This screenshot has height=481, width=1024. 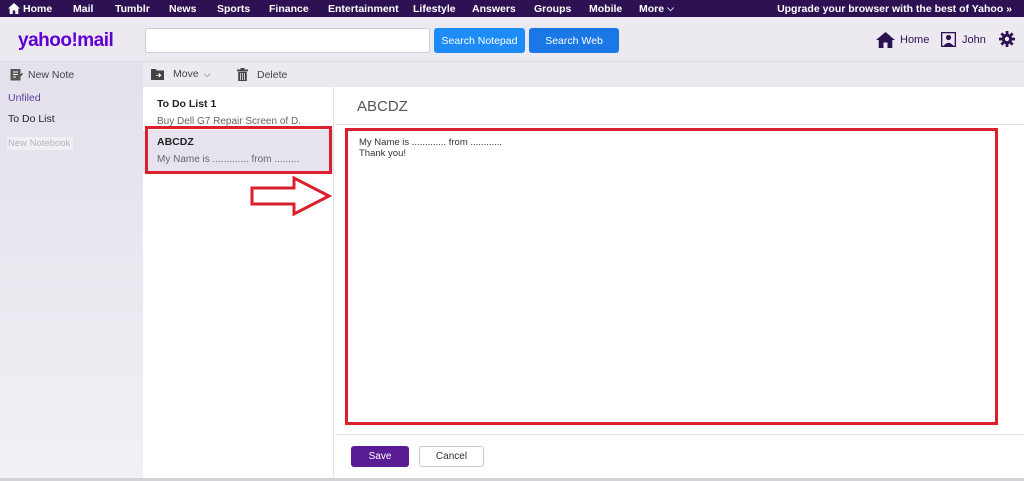 I want to click on topnav-sports: Sports, so click(x=233, y=9).